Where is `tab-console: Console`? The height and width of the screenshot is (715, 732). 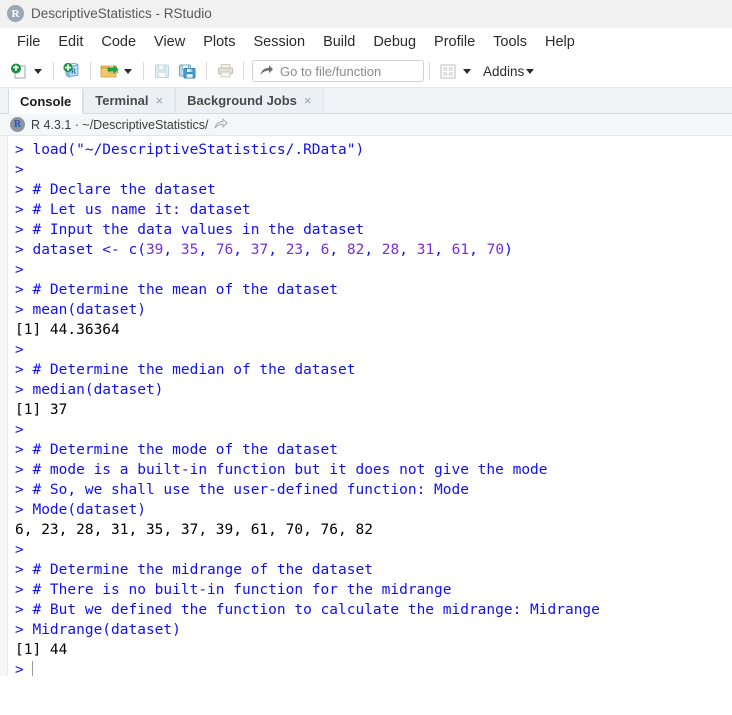 tab-console: Console is located at coordinates (46, 101).